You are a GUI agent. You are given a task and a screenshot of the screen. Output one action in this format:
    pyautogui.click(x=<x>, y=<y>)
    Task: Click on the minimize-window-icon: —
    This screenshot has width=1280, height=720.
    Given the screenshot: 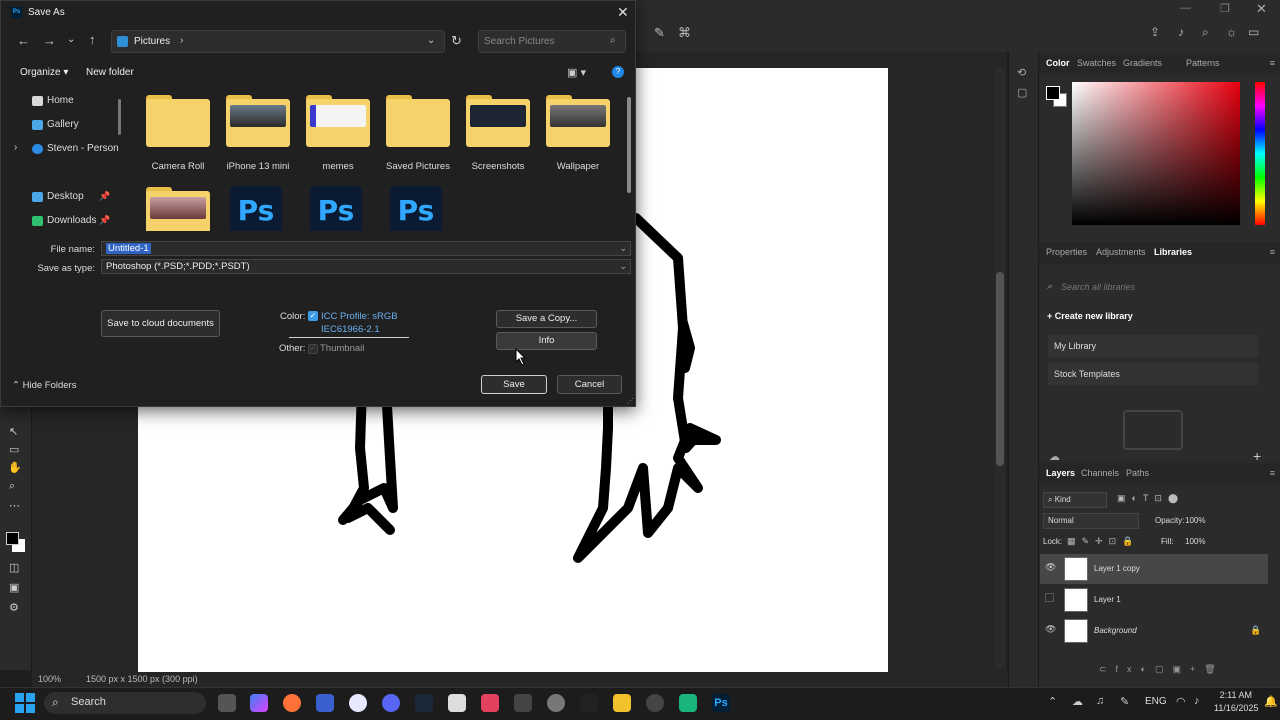 What is the action you would take?
    pyautogui.click(x=1185, y=8)
    